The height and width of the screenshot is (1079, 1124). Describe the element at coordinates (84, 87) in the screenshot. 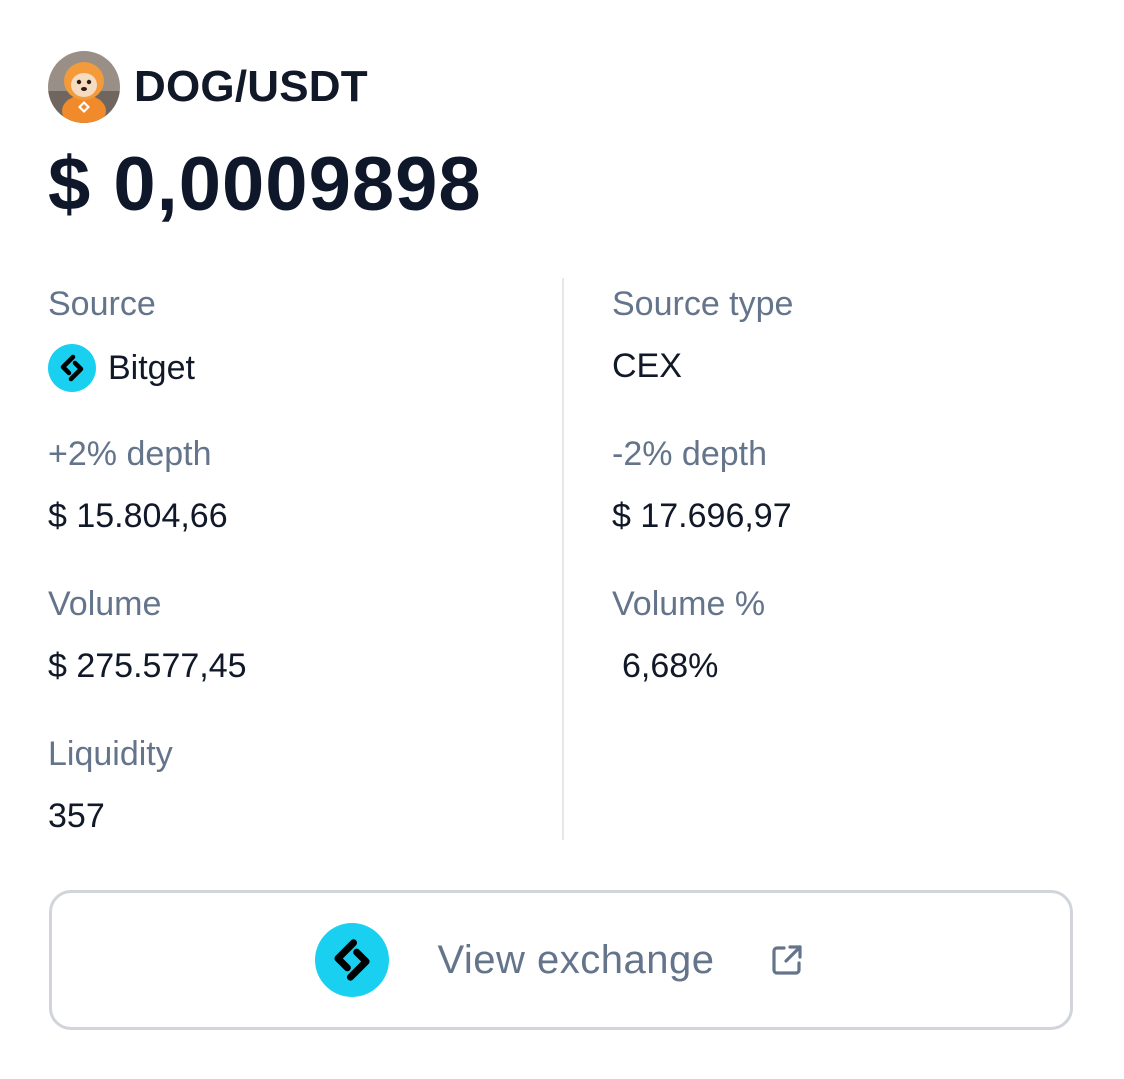

I see `dog-avatar-icon` at that location.